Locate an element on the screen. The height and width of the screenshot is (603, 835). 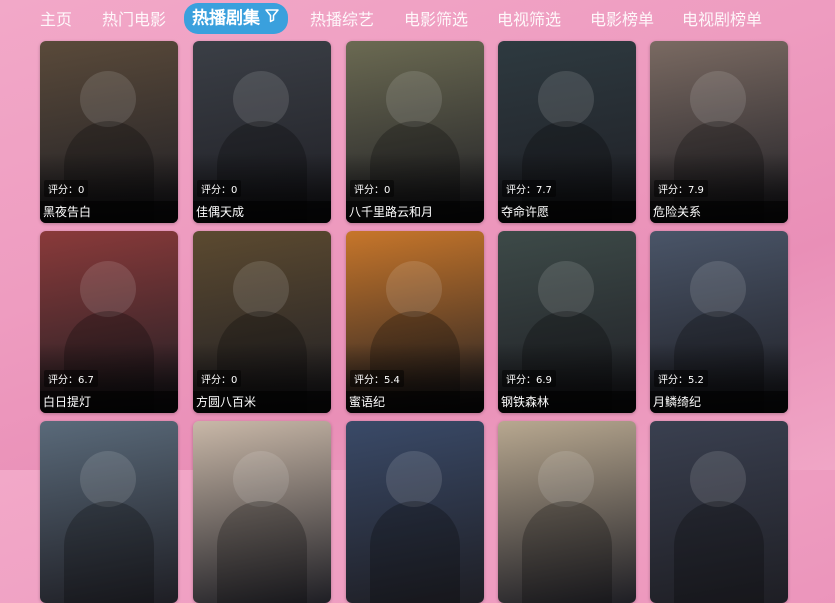
nav-tab-label: 电影筛选 is located at coordinates (436, 19).